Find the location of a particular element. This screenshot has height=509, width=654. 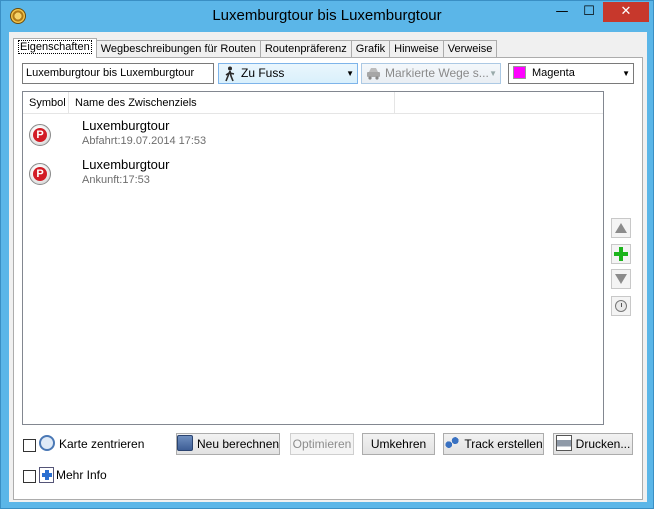

tab-wegbeschreibungen: Wegbeschreibungen für Routen is located at coordinates (178, 49).